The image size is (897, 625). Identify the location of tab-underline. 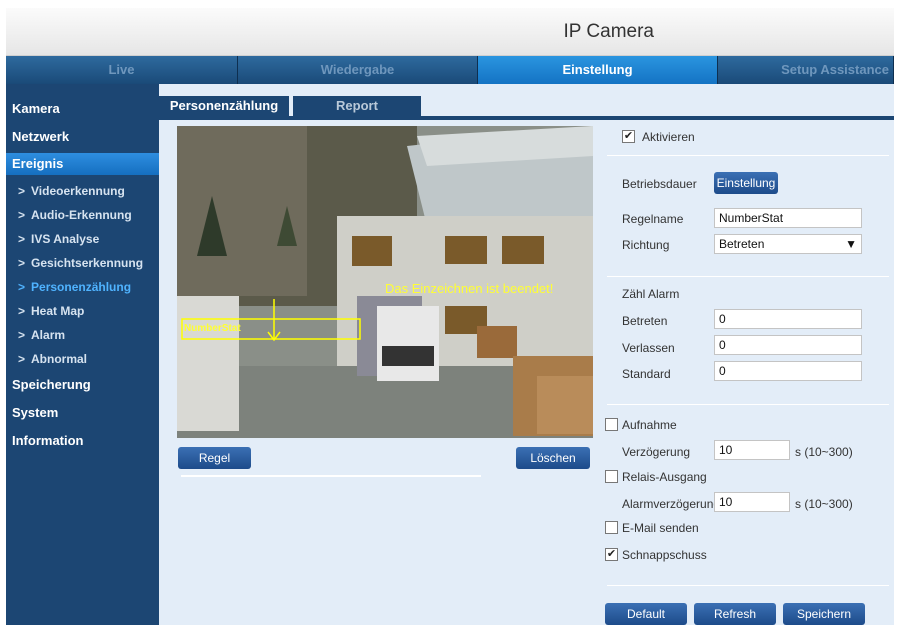
(526, 118).